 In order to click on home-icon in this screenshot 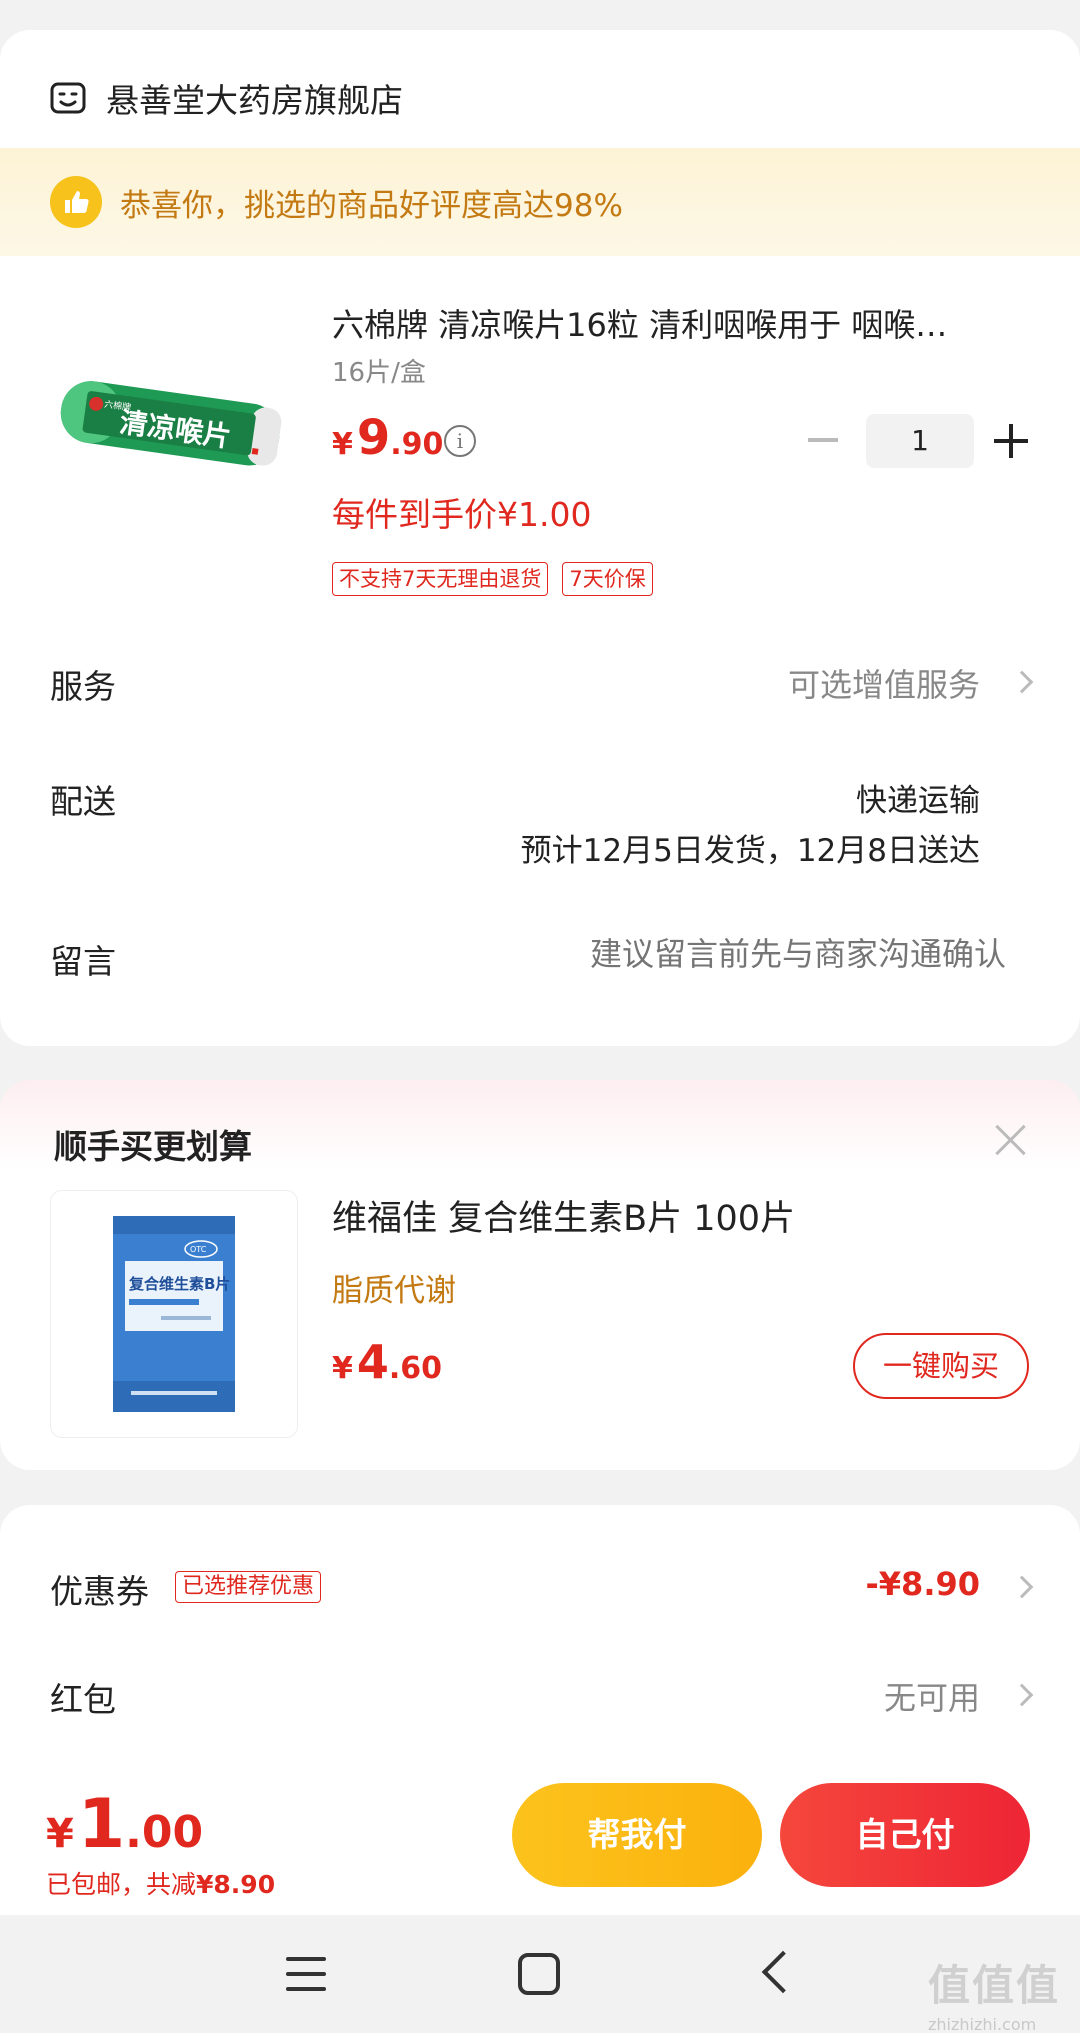, I will do `click(539, 1974)`.